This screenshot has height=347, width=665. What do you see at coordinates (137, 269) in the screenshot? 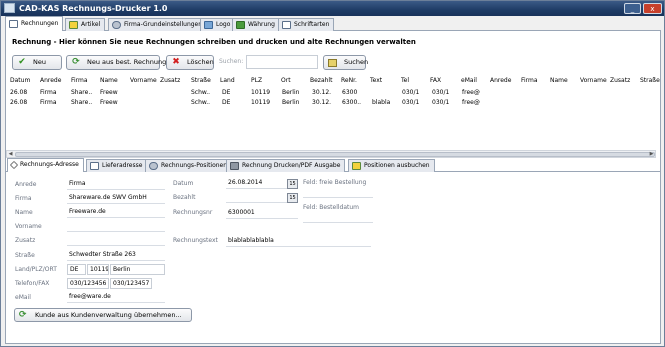
I see `ort-field: Berlin` at bounding box center [137, 269].